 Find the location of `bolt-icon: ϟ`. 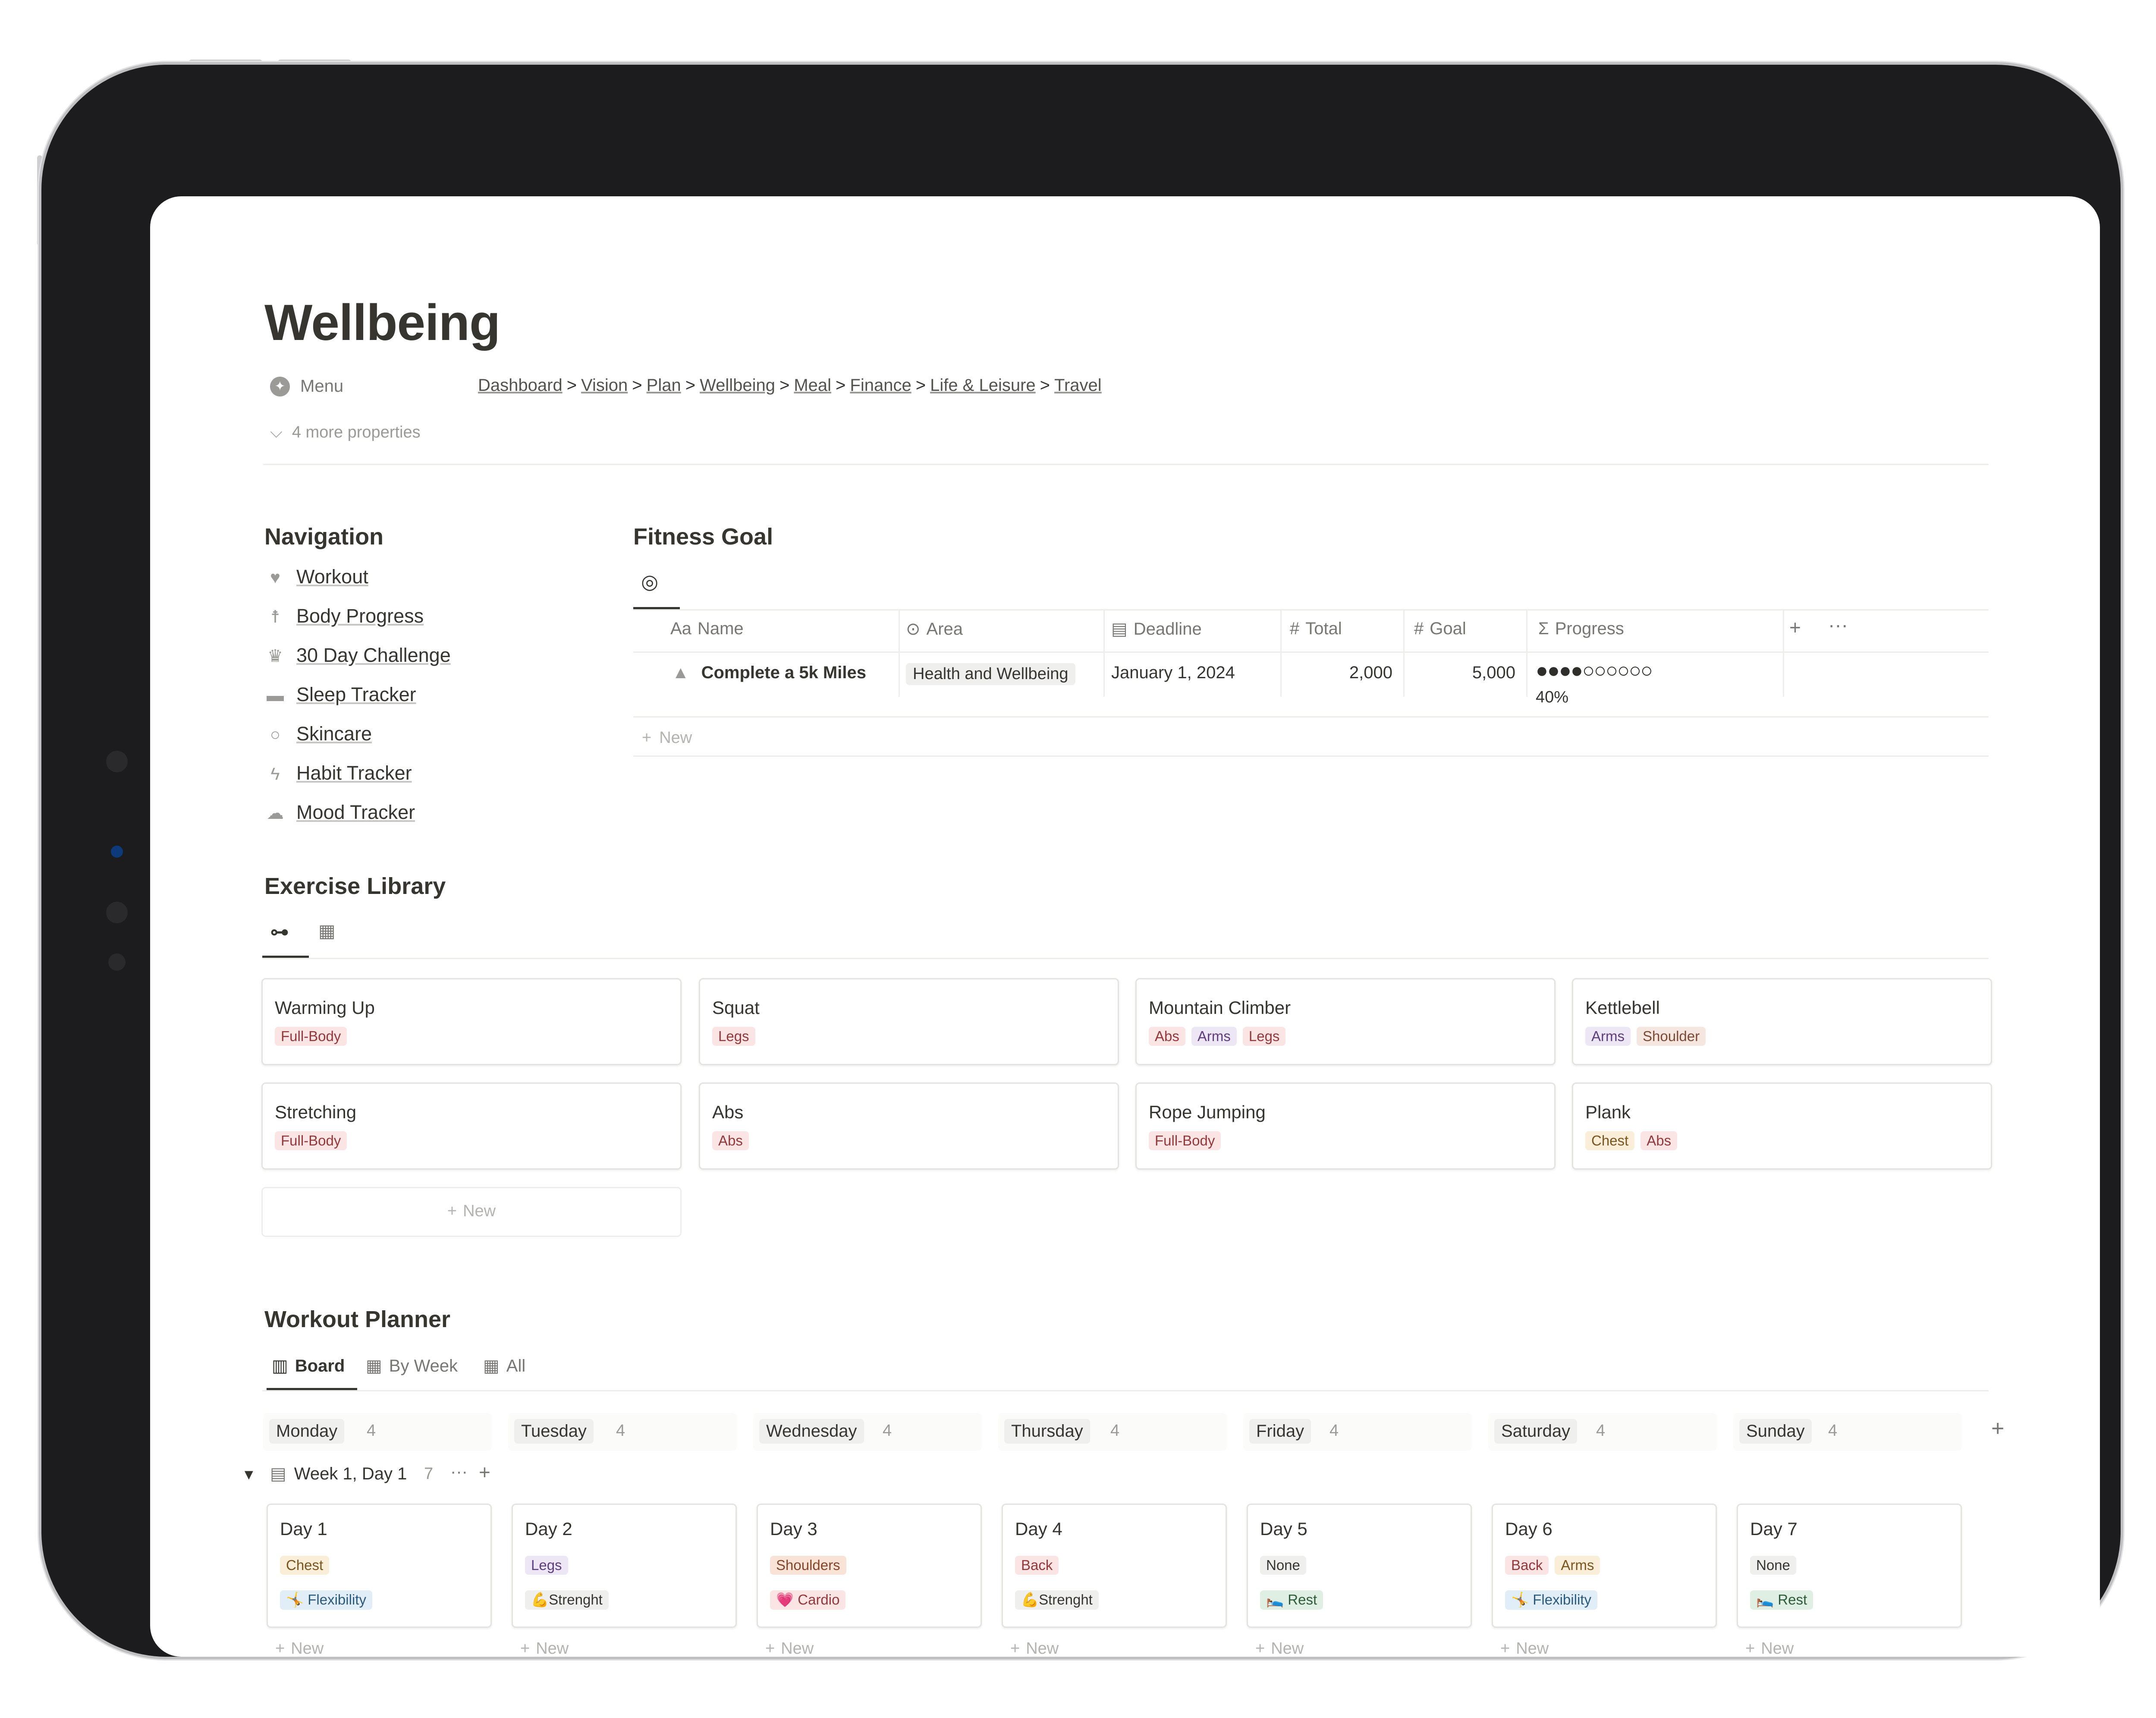

bolt-icon: ϟ is located at coordinates (275, 774).